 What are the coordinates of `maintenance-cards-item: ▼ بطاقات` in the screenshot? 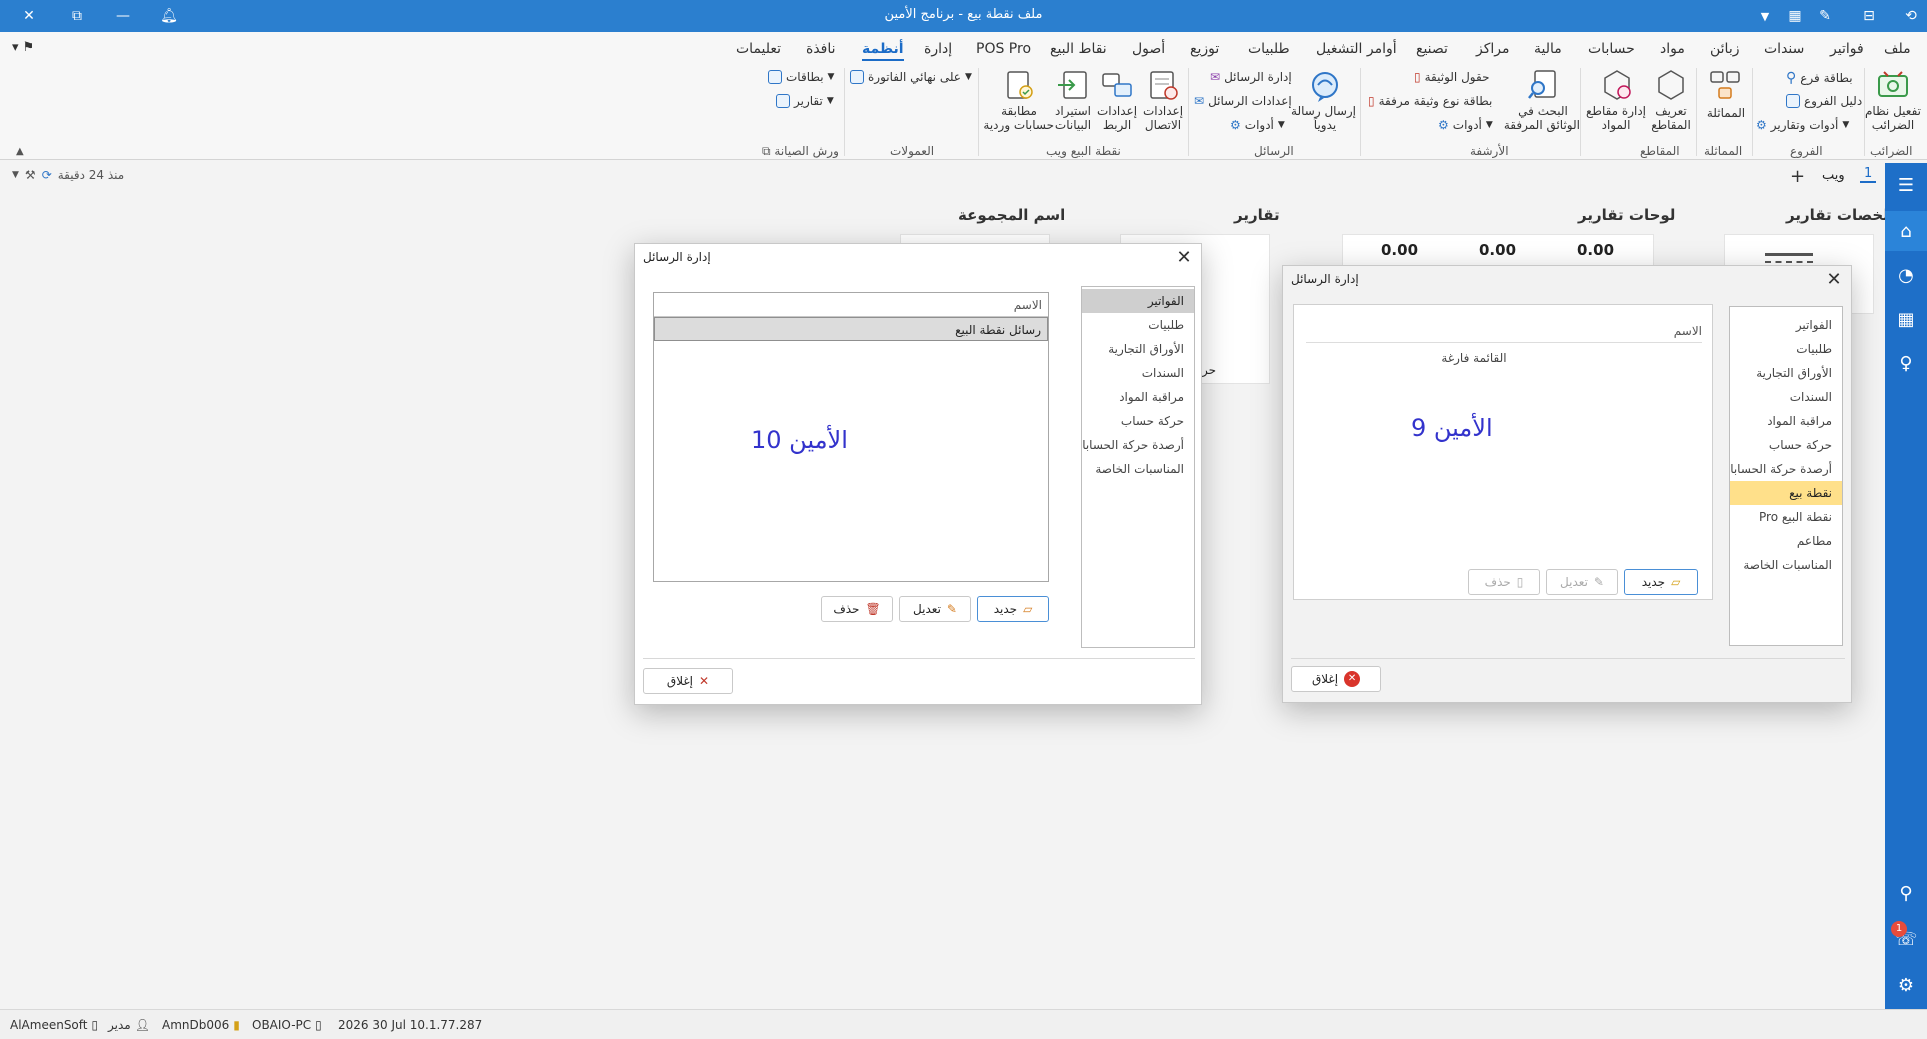 It's located at (801, 77).